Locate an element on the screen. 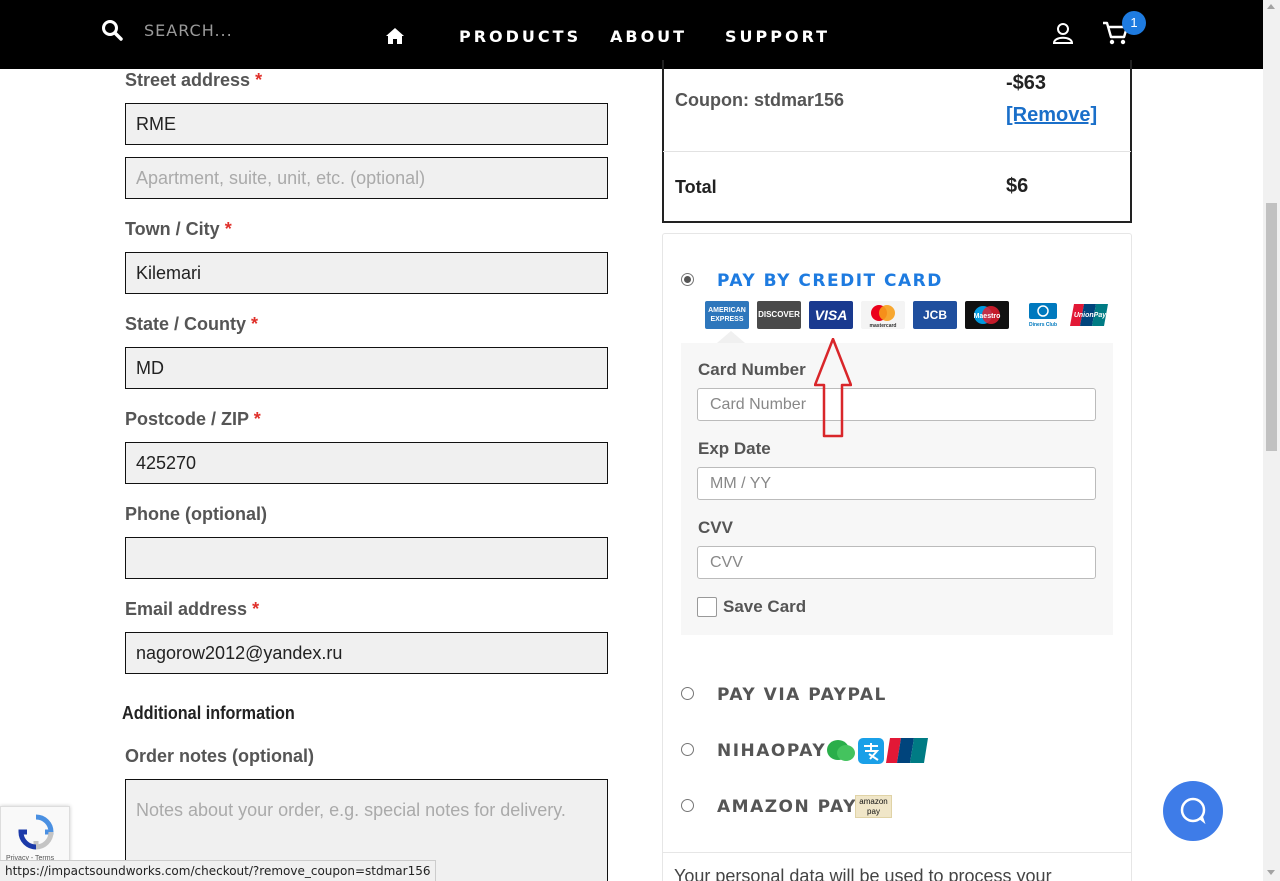 The height and width of the screenshot is (881, 1280). cvv-input: CVV is located at coordinates (896, 562).